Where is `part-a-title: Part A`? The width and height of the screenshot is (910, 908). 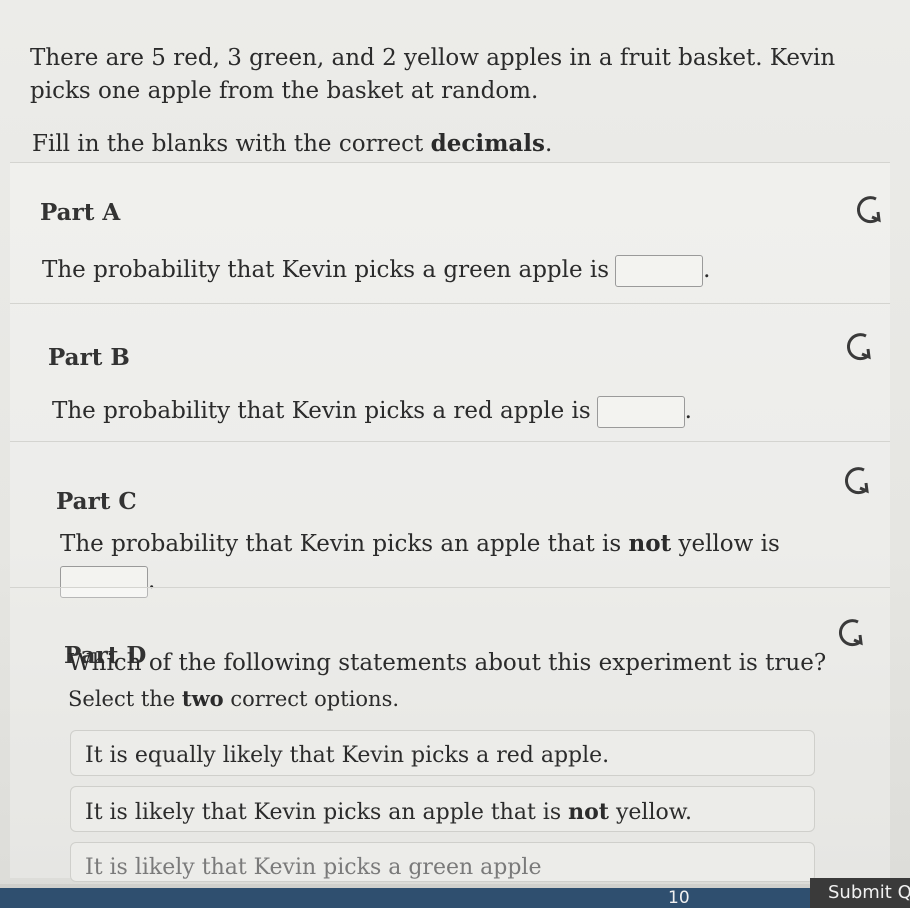 part-a-title: Part A is located at coordinates (80, 212).